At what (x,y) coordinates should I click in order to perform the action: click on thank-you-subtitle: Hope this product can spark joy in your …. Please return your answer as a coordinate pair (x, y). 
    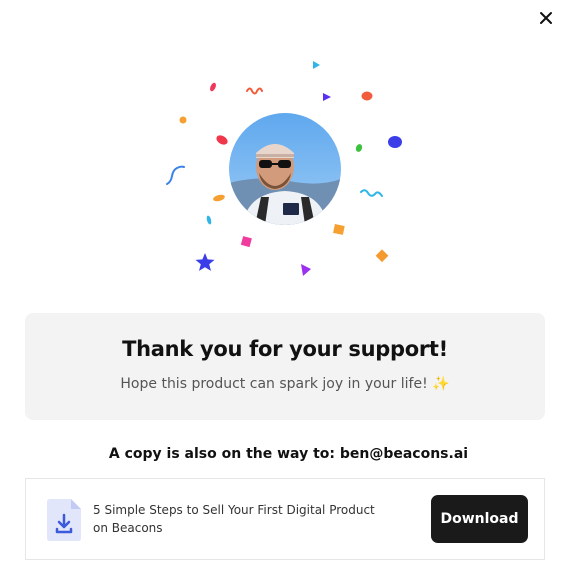
    Looking at the image, I should click on (285, 384).